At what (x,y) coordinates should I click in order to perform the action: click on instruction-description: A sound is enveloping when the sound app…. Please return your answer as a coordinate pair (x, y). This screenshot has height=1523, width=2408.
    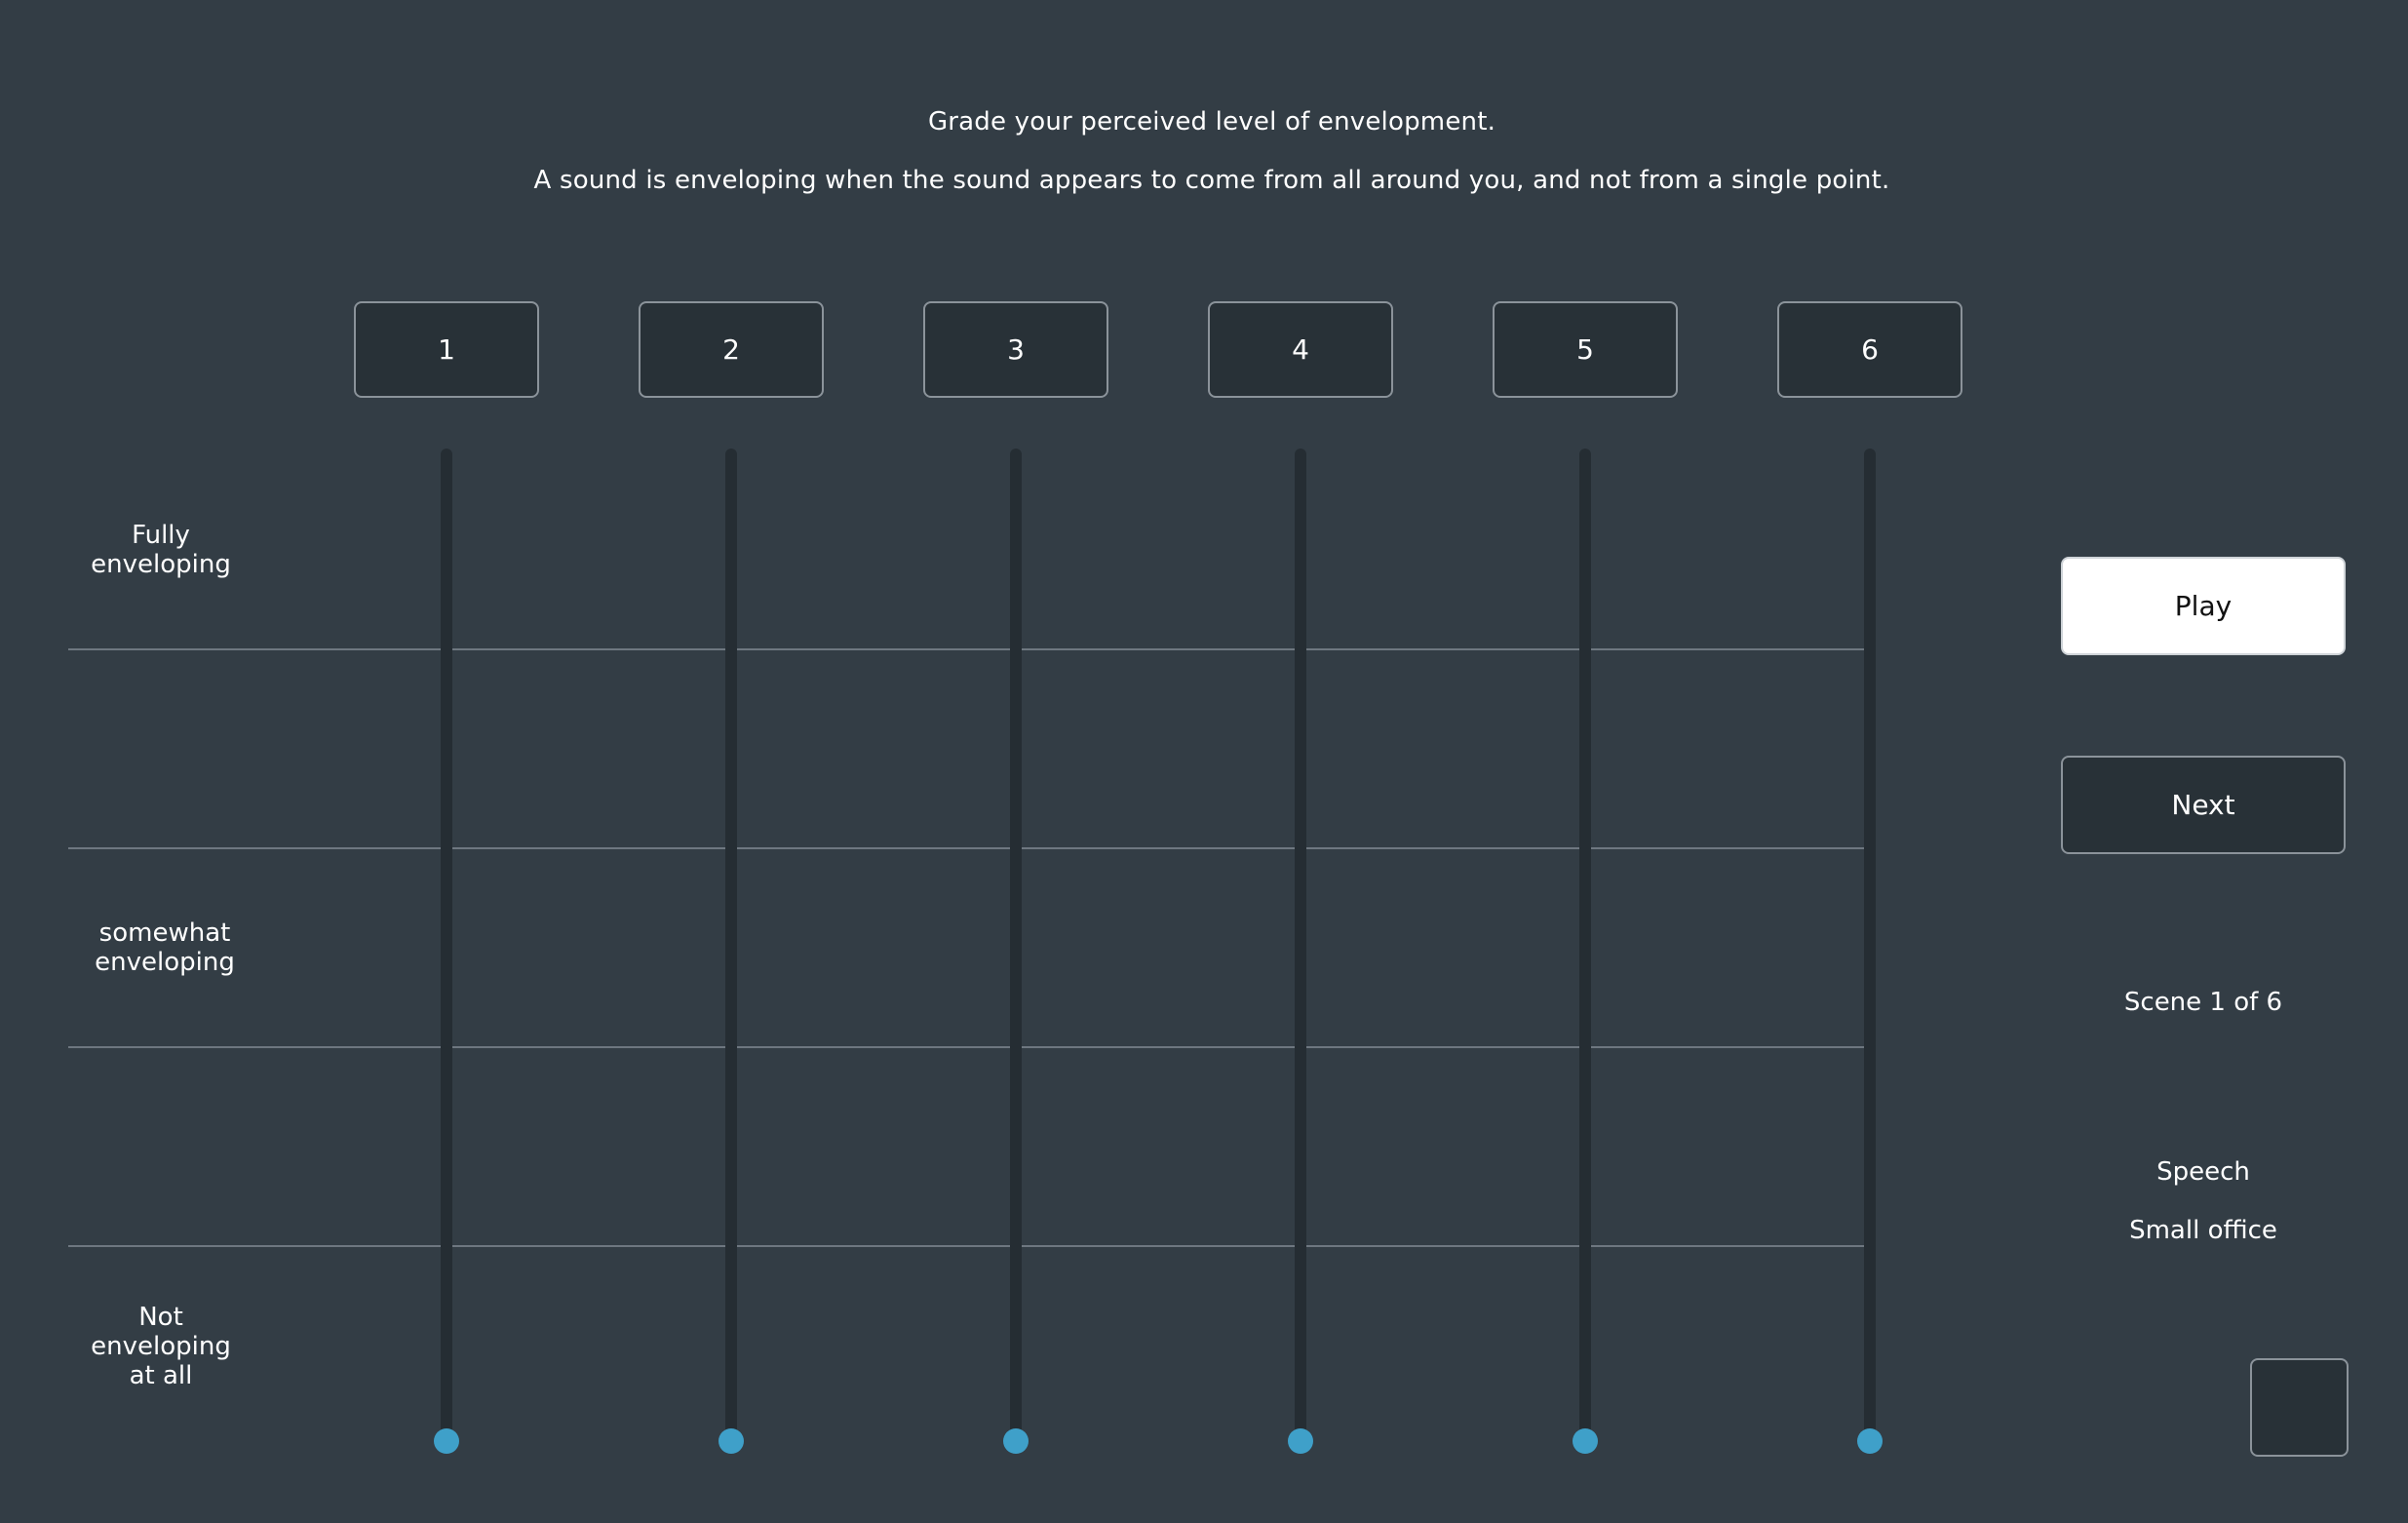
    Looking at the image, I should click on (1211, 181).